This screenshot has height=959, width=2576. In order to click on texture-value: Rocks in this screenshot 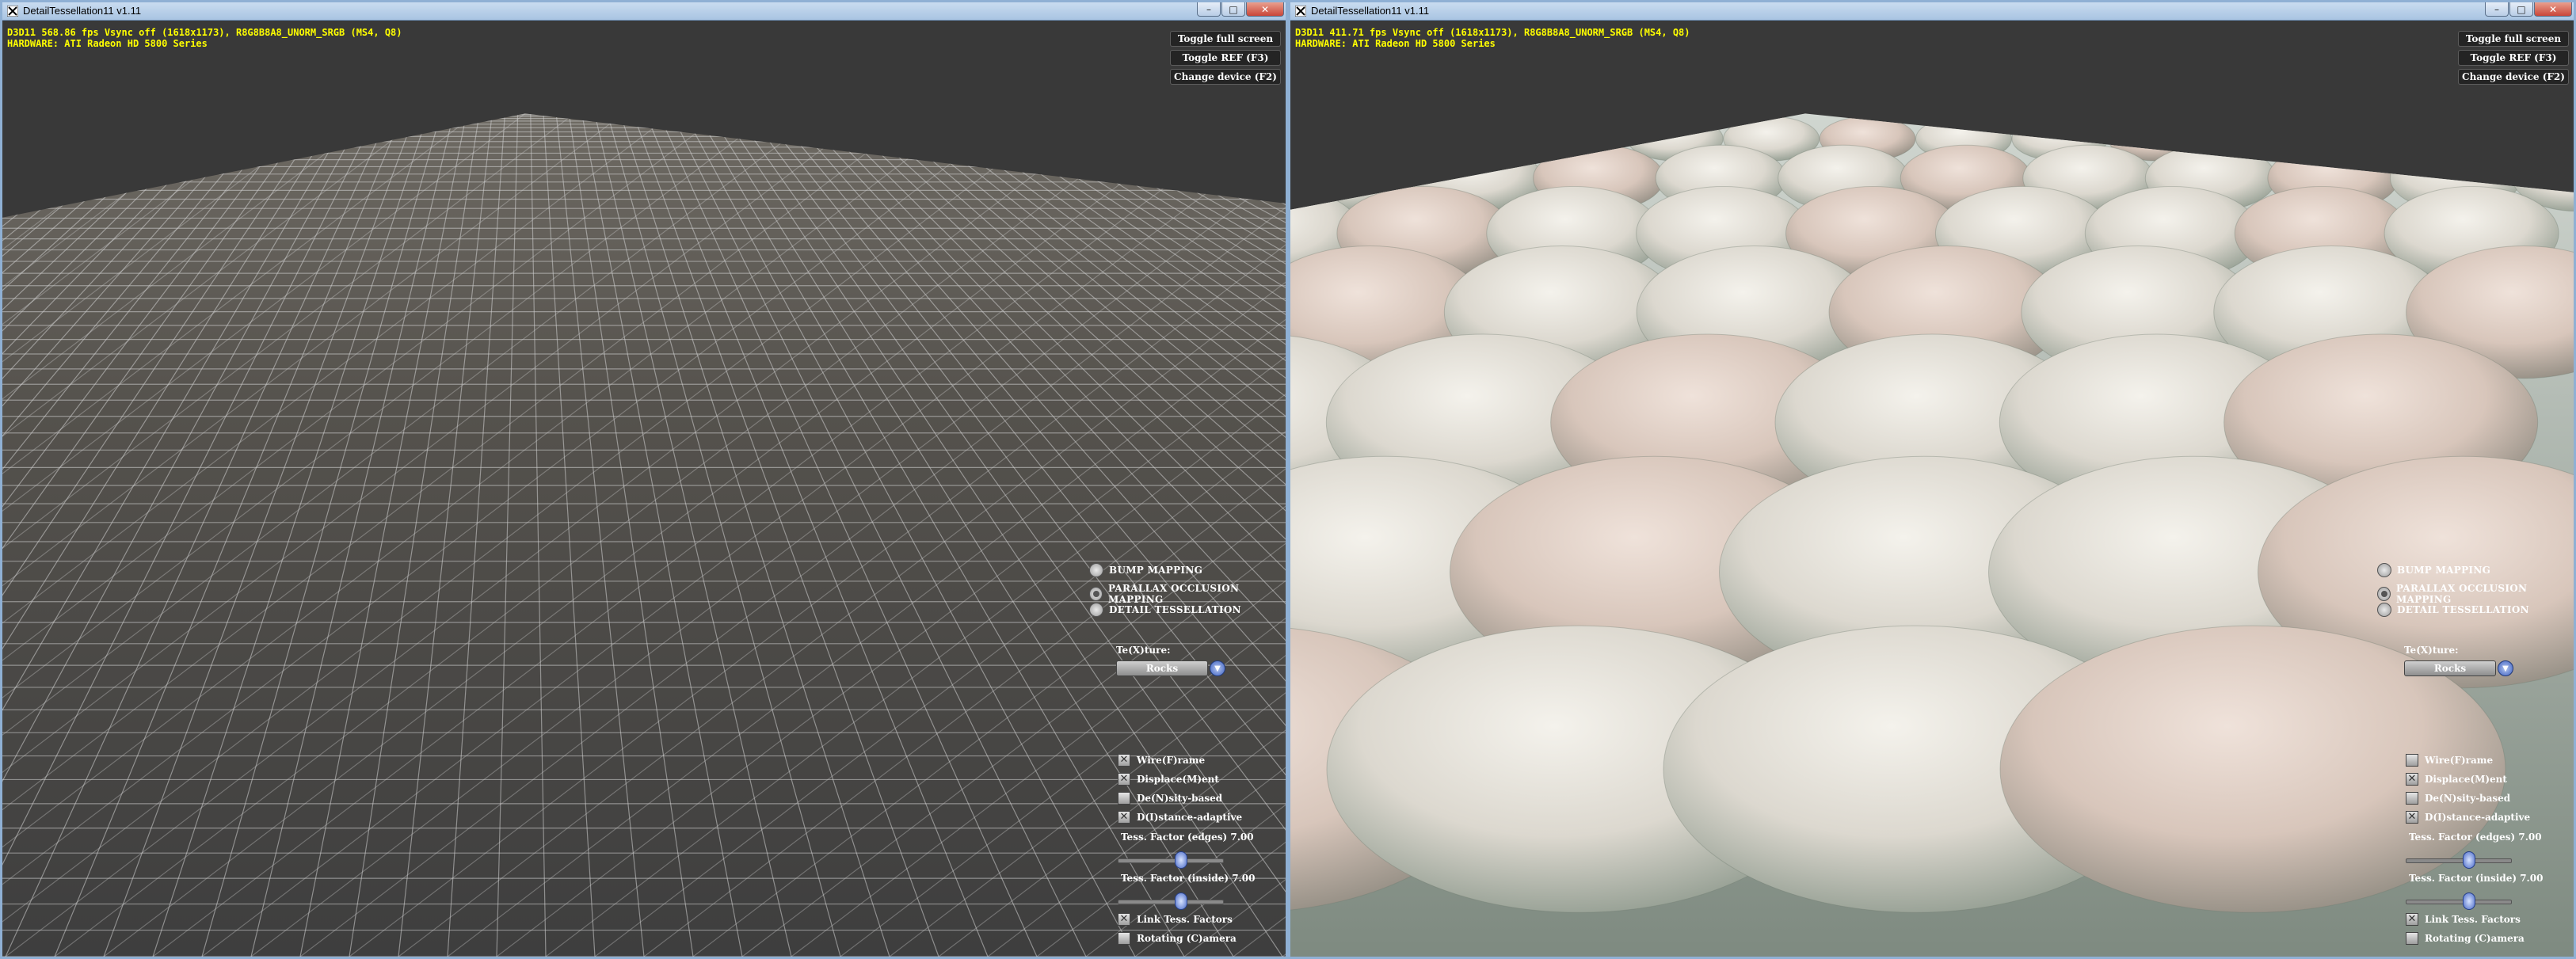, I will do `click(2450, 668)`.